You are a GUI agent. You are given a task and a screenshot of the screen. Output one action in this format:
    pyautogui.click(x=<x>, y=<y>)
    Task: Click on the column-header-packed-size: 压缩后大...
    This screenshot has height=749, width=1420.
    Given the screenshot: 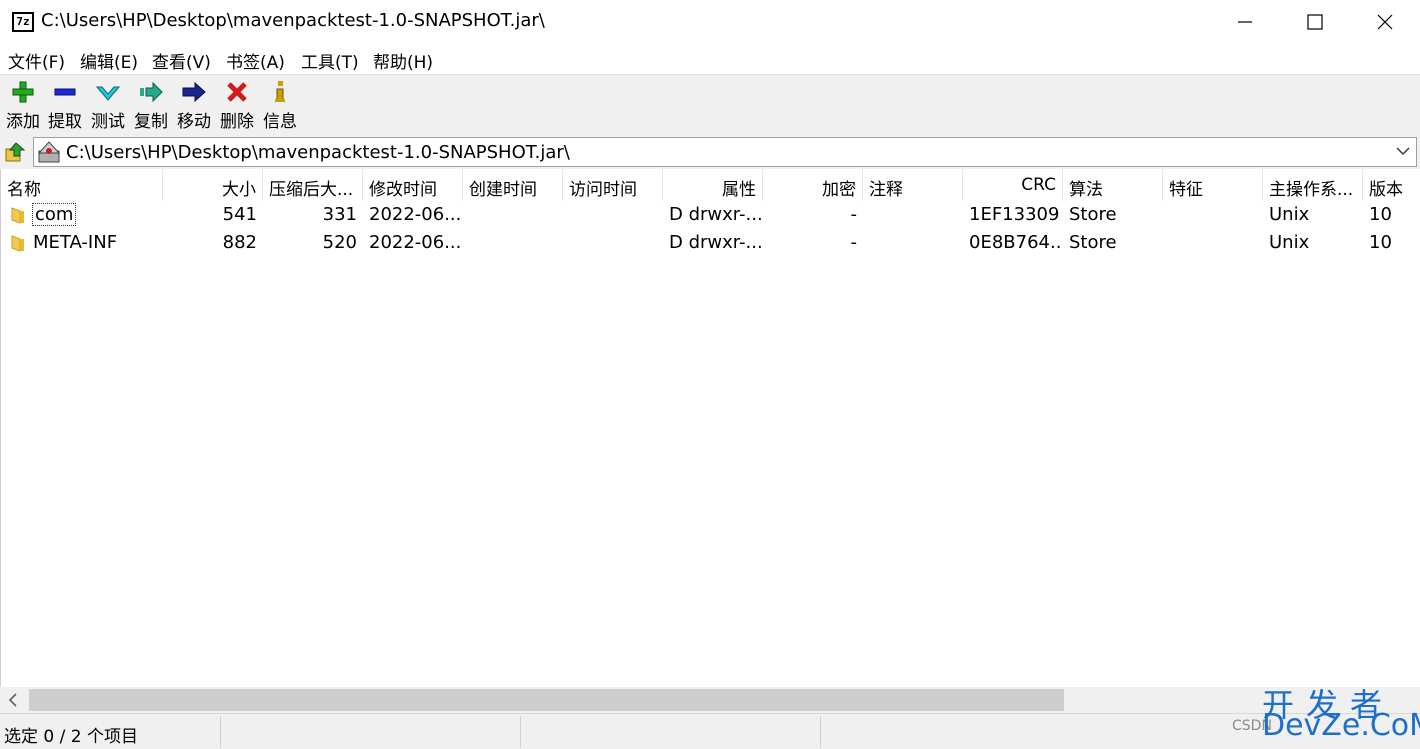 What is the action you would take?
    pyautogui.click(x=313, y=185)
    